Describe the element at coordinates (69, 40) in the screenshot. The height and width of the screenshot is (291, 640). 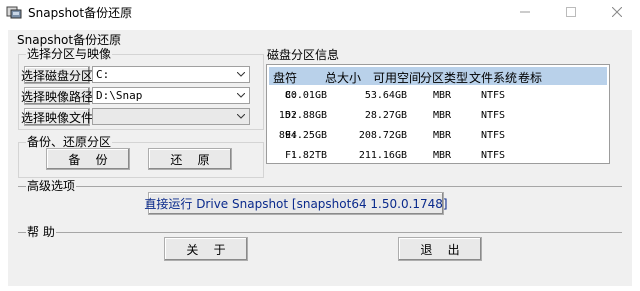
I see `main-group-title: Snapshot备份还原` at that location.